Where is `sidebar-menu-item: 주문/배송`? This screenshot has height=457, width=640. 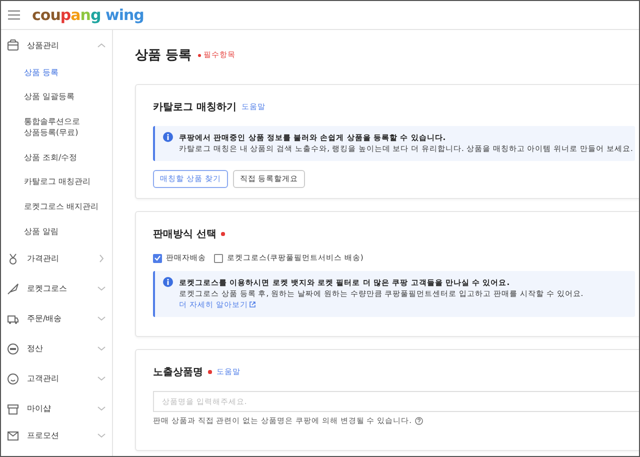
sidebar-menu-item: 주문/배송 is located at coordinates (56, 319).